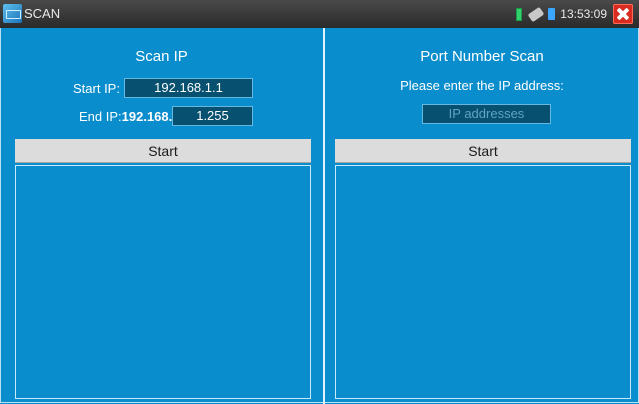 The height and width of the screenshot is (404, 639). What do you see at coordinates (147, 116) in the screenshot?
I see `end-ip-prefix: 192.168.` at bounding box center [147, 116].